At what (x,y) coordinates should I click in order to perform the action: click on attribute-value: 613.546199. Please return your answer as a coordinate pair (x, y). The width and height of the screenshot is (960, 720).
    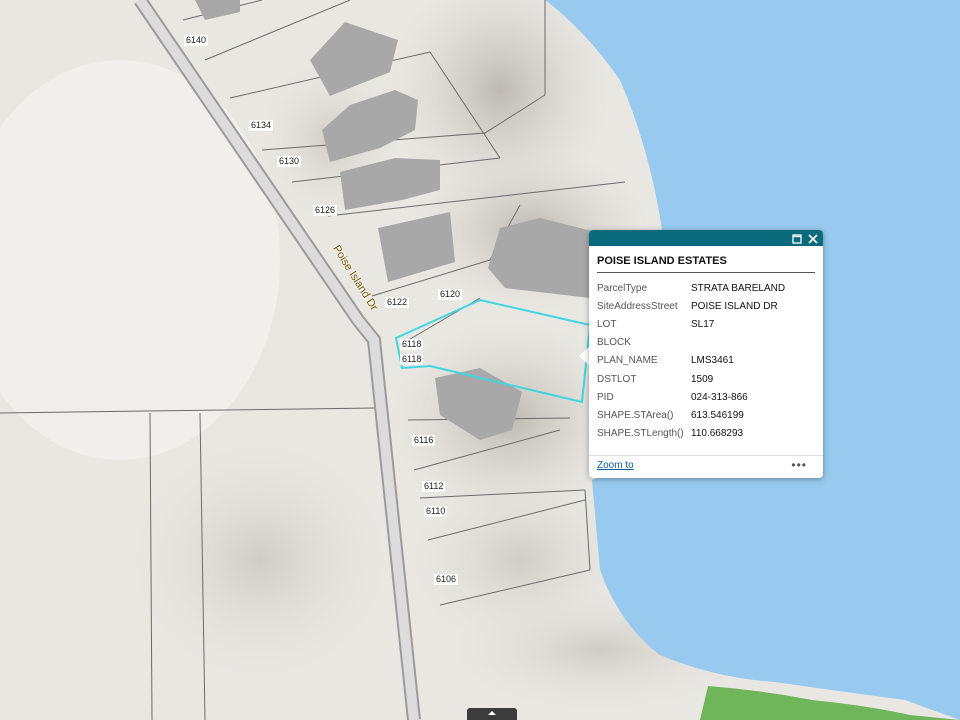
    Looking at the image, I should click on (717, 415).